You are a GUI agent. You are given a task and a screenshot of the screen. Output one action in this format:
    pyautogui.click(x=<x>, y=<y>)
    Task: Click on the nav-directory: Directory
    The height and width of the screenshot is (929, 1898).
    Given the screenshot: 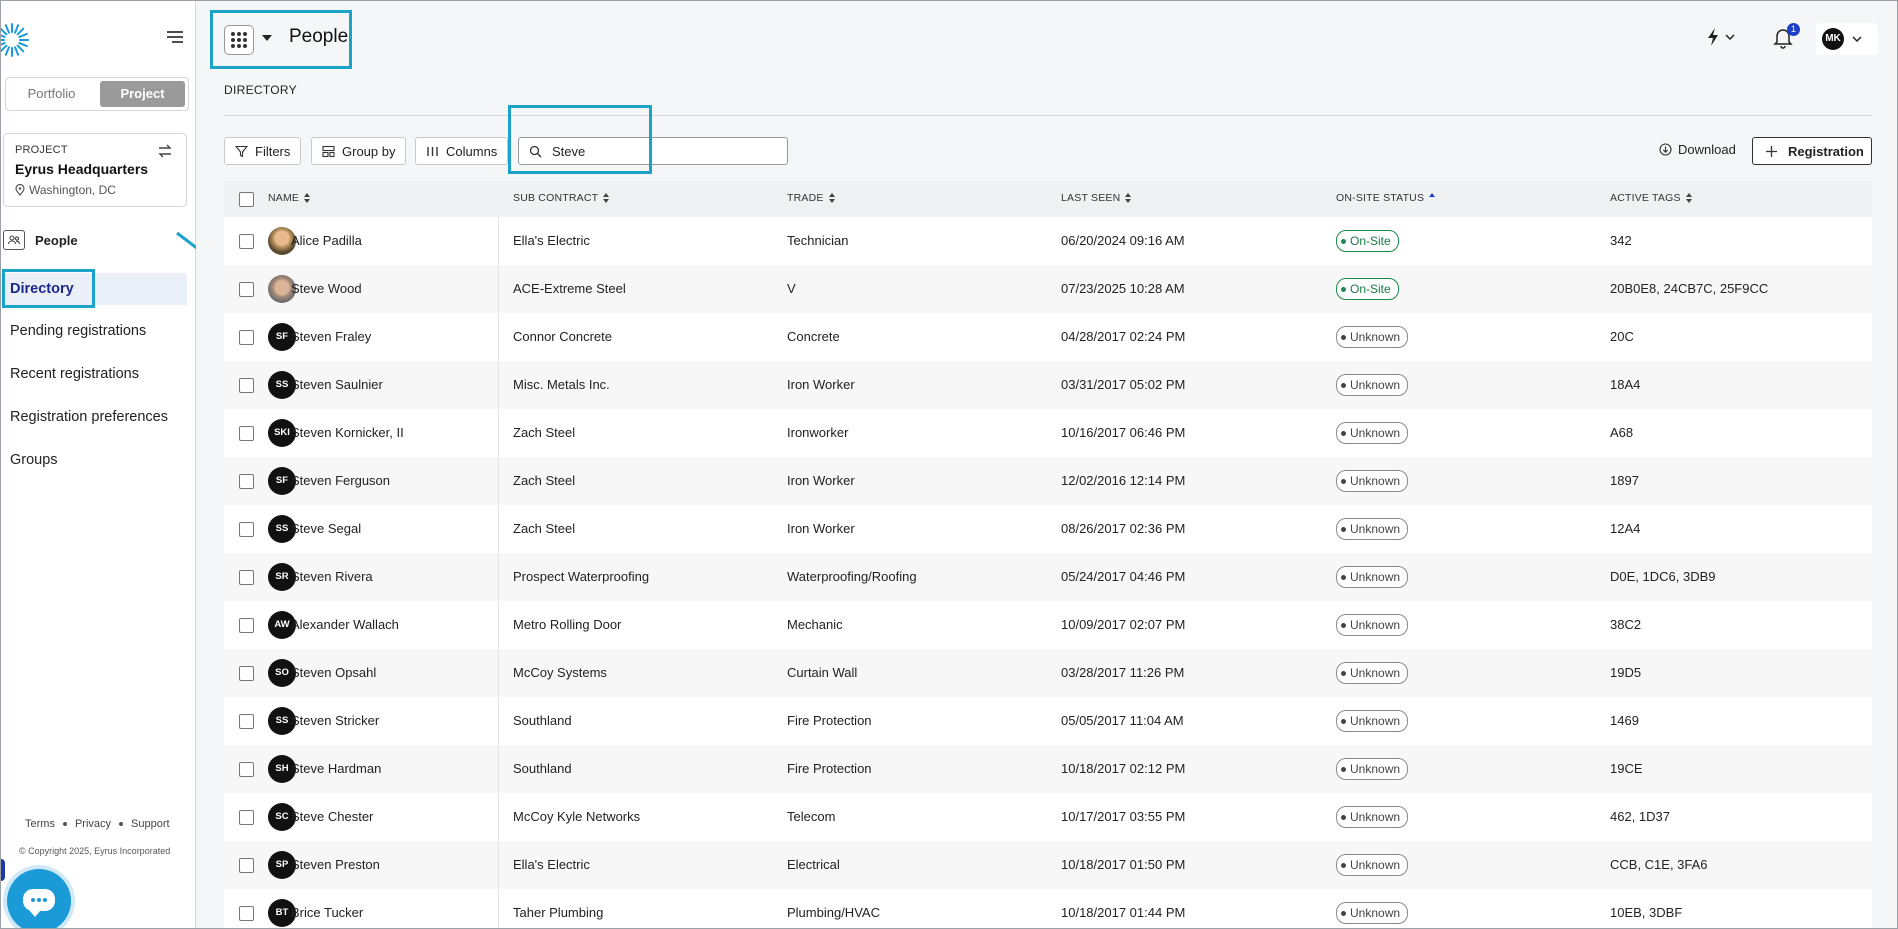 What is the action you would take?
    pyautogui.click(x=94, y=289)
    